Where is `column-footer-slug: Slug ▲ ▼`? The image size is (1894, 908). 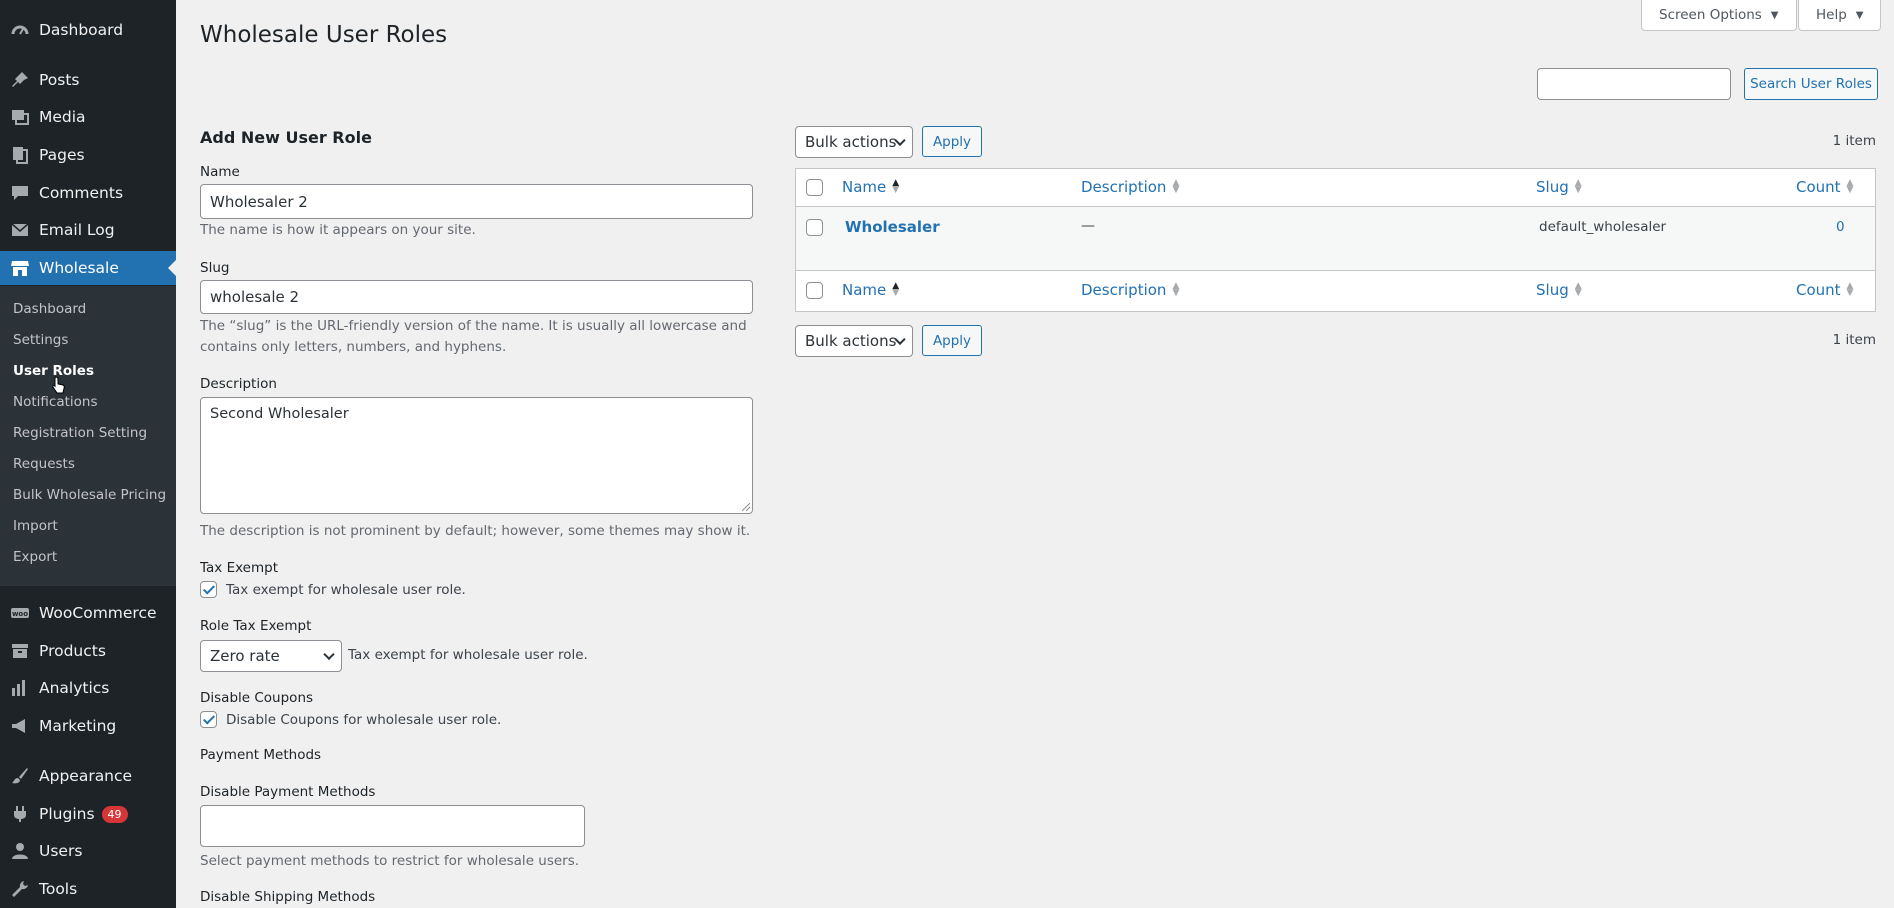
column-footer-slug: Slug ▲ ▼ is located at coordinates (1559, 290).